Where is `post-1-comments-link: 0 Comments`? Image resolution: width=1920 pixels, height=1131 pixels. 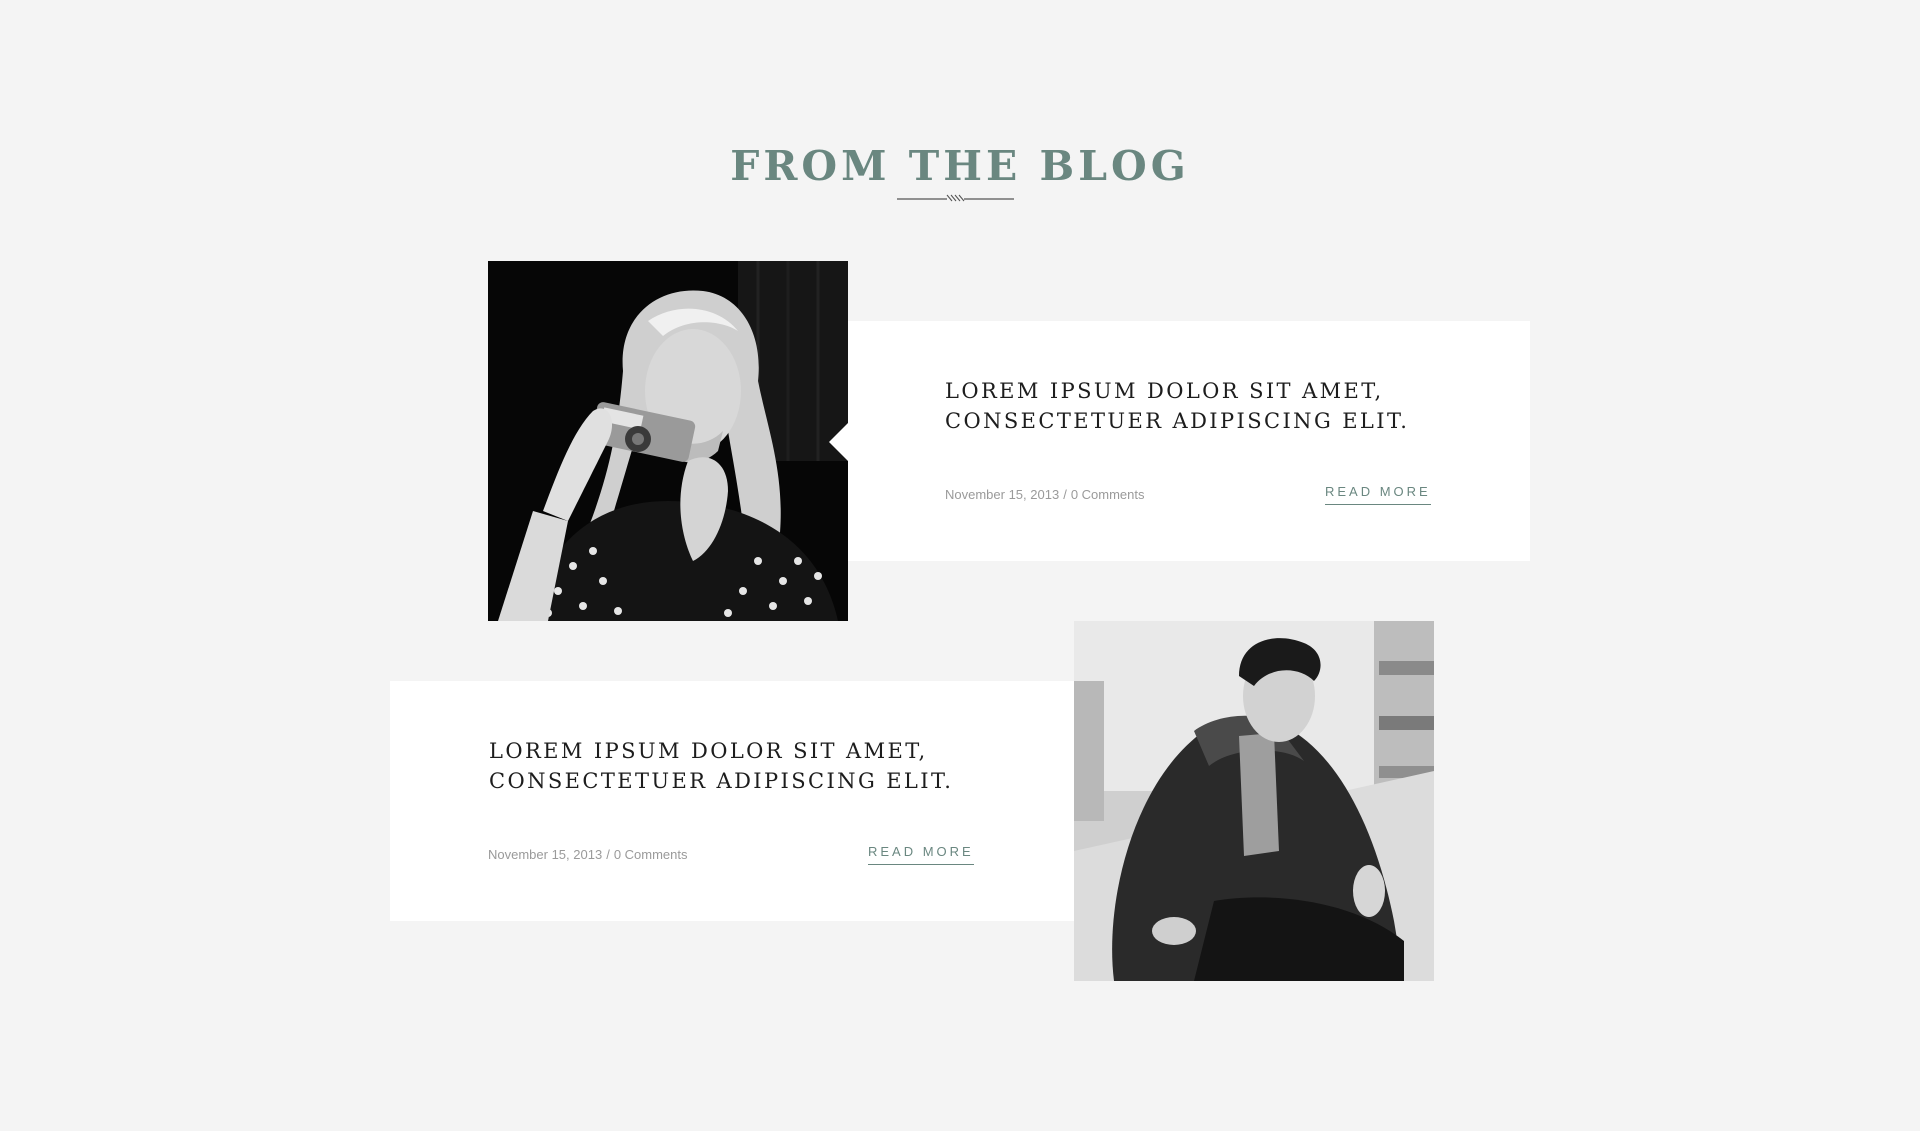 post-1-comments-link: 0 Comments is located at coordinates (1108, 494).